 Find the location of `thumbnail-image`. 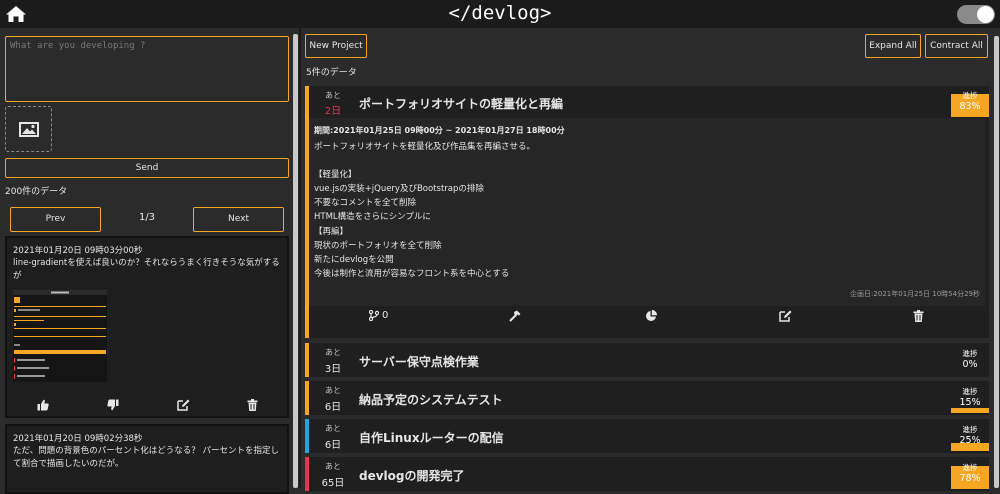

thumbnail-image is located at coordinates (60, 334).